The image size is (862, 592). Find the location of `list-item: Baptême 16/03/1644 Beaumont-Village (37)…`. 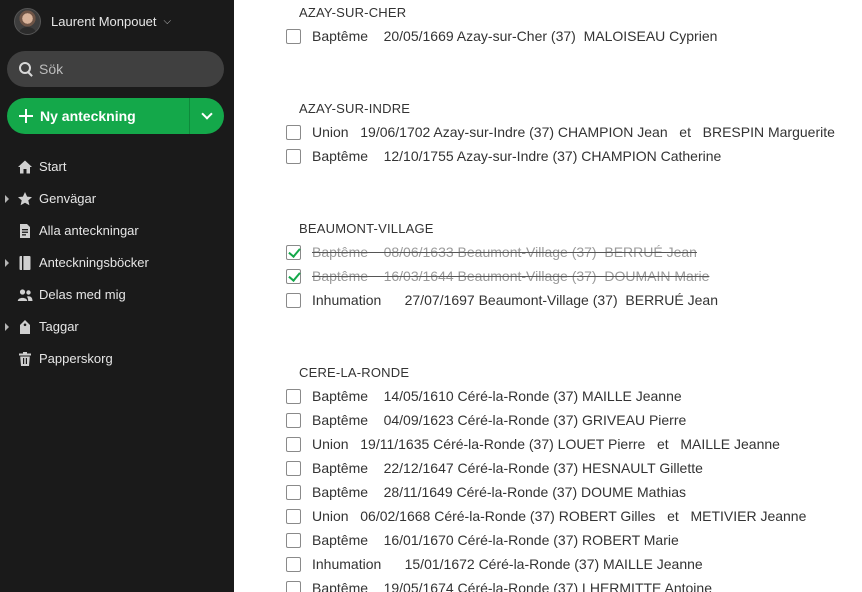

list-item: Baptême 16/03/1644 Beaumont-Village (37)… is located at coordinates (497, 276).